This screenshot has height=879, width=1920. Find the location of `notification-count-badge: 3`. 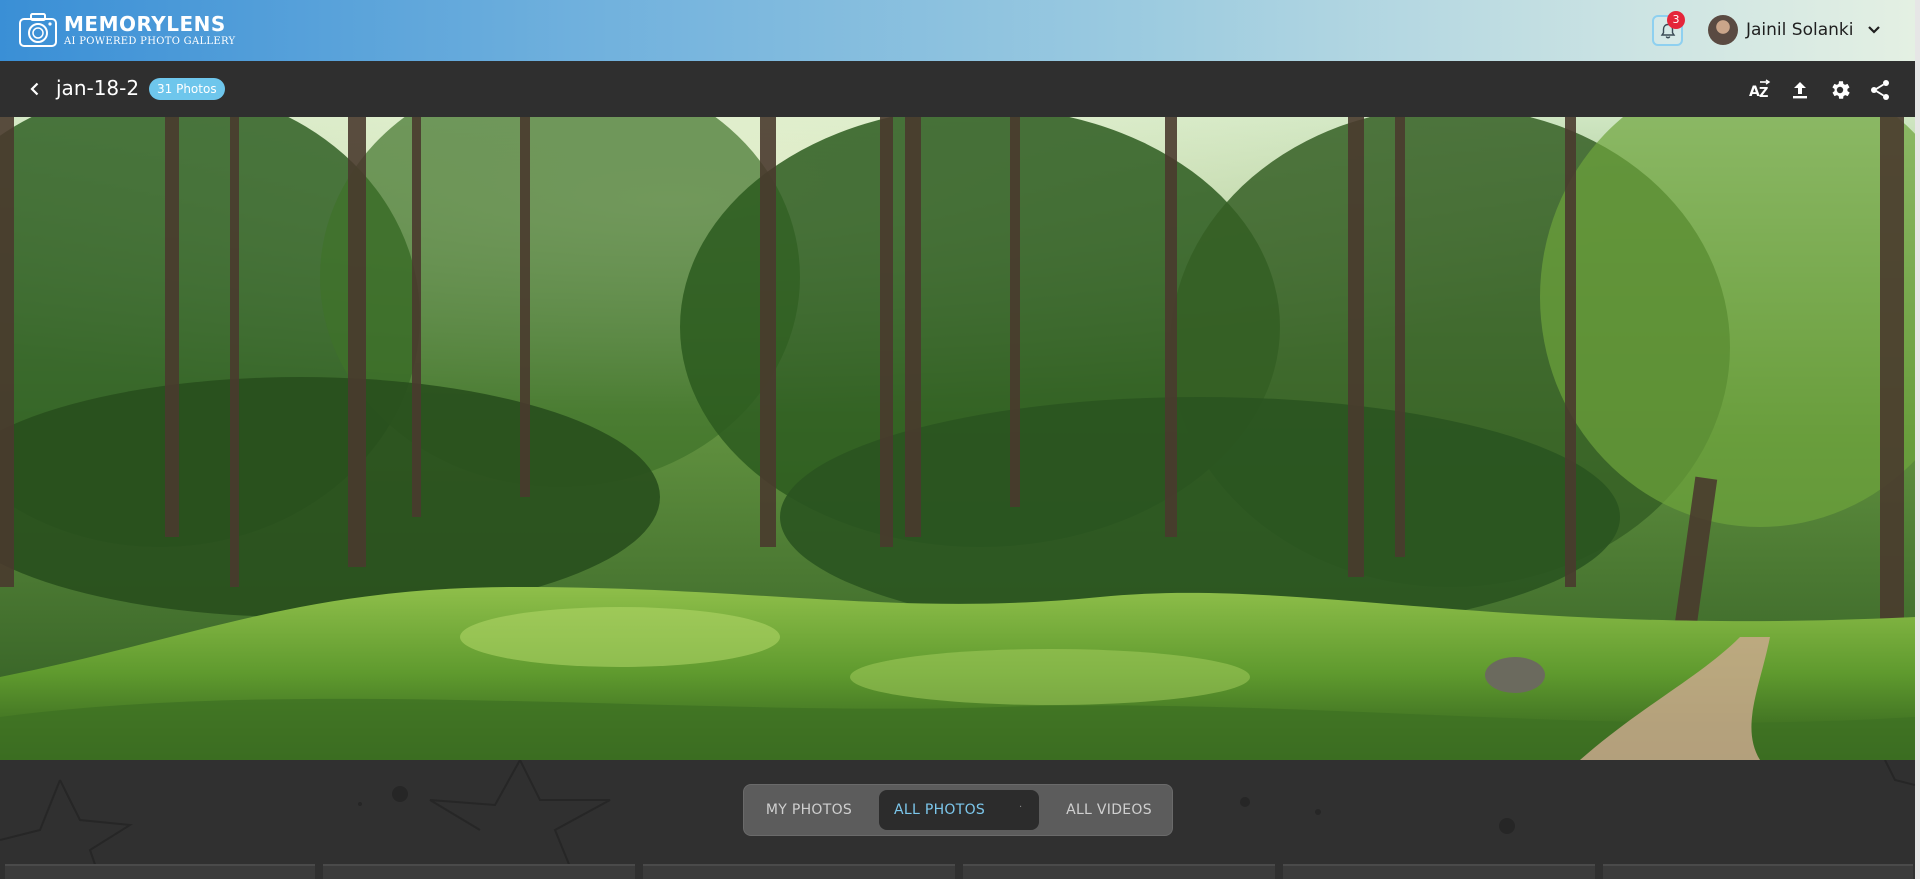

notification-count-badge: 3 is located at coordinates (1676, 20).